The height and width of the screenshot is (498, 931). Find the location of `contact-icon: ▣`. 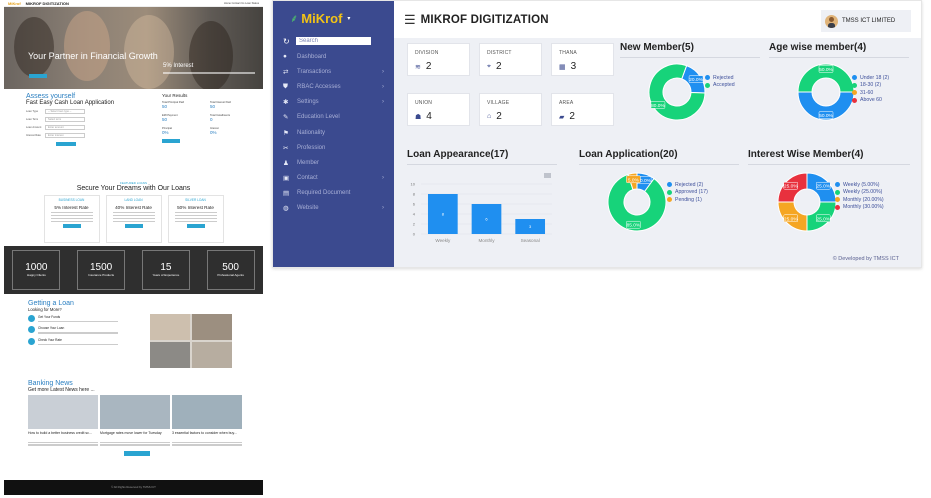

contact-icon: ▣ is located at coordinates (286, 179).